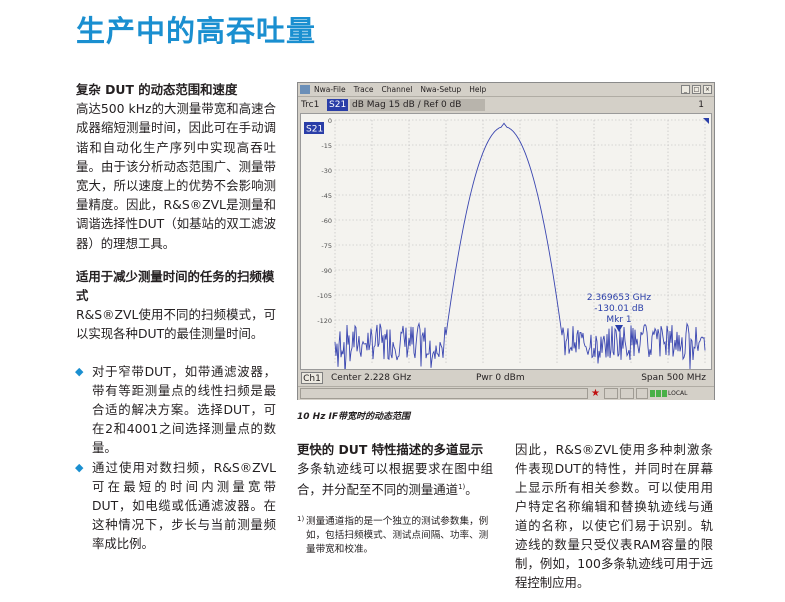 Image resolution: width=785 pixels, height=602 pixels. I want to click on y-tick-label: -45, so click(326, 196).